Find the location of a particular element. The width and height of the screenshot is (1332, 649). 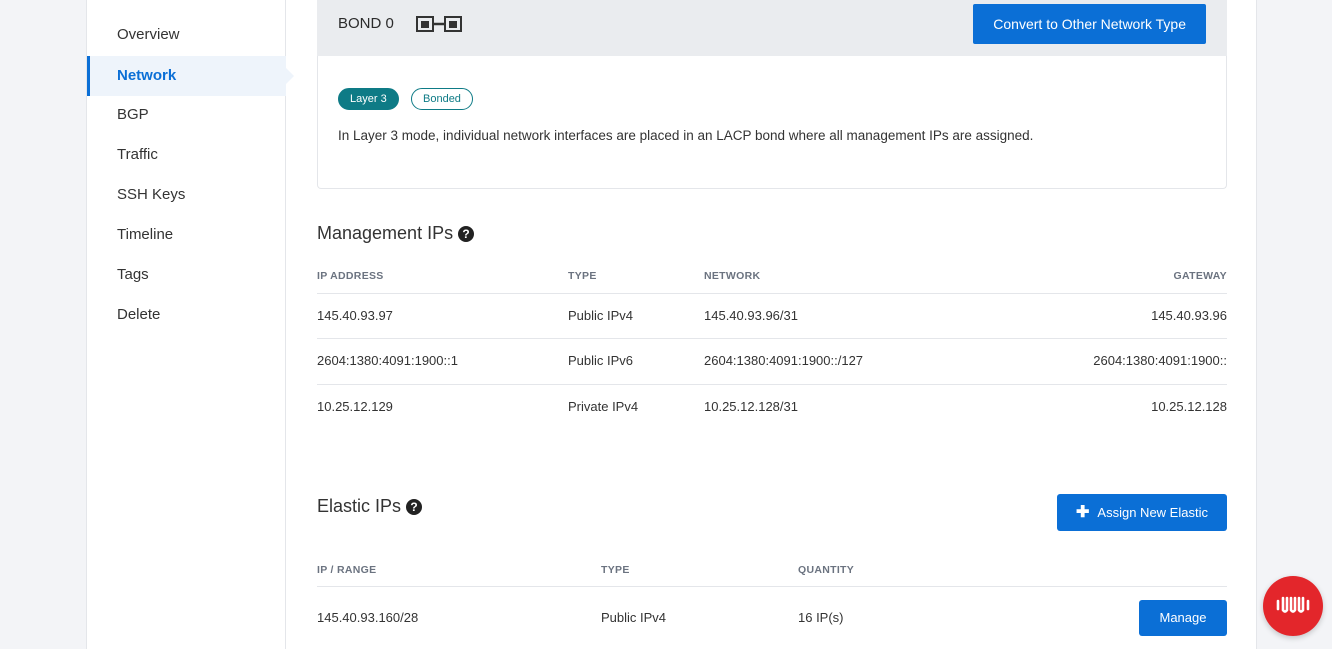

network-cell: 2604:1380:4091:1900::/127 is located at coordinates (784, 360).